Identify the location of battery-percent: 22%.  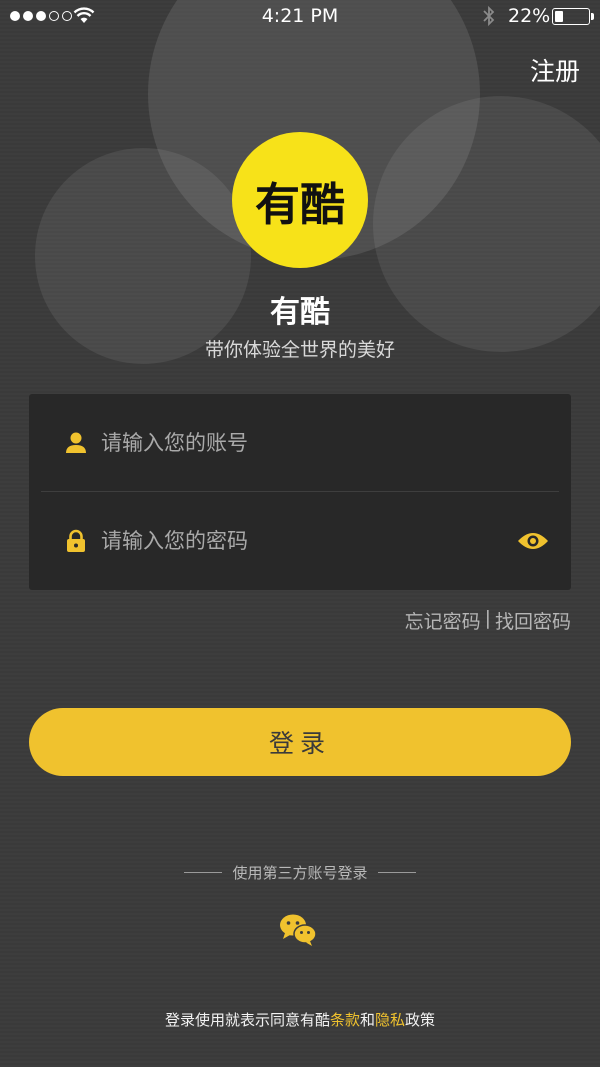
(529, 16).